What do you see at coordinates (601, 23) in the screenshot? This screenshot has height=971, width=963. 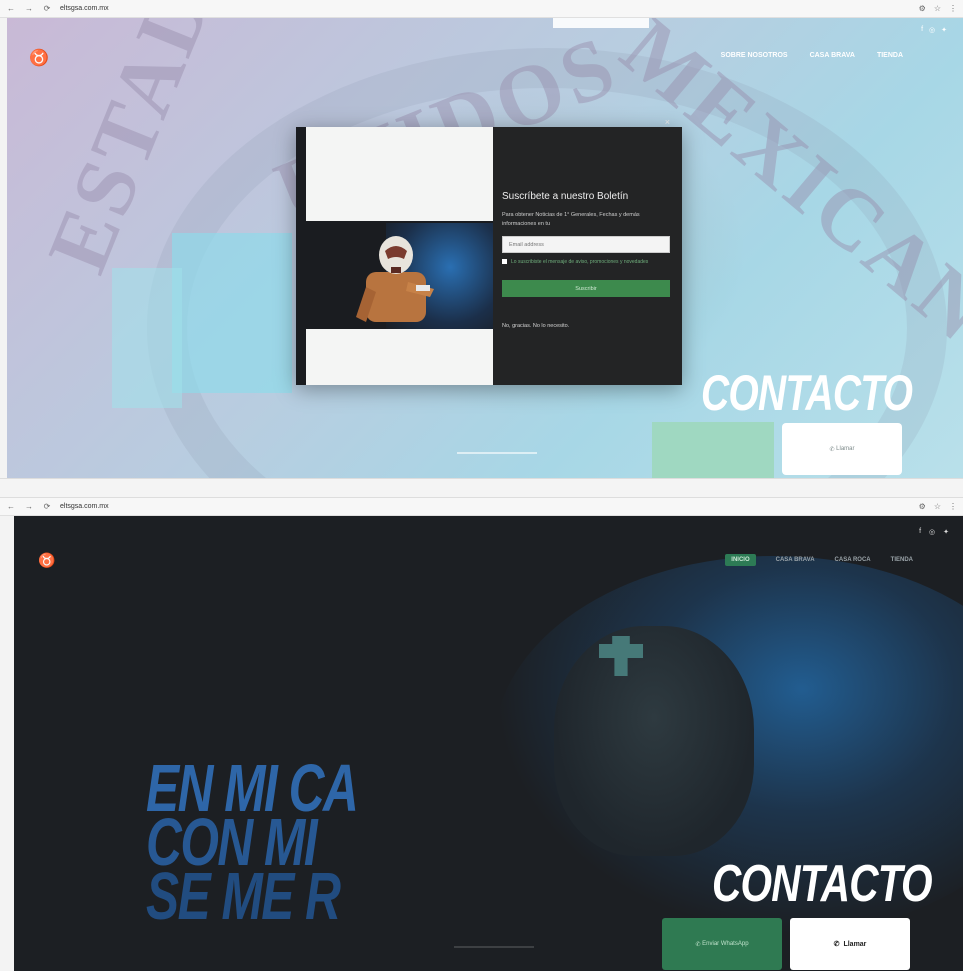 I see `top-banner` at bounding box center [601, 23].